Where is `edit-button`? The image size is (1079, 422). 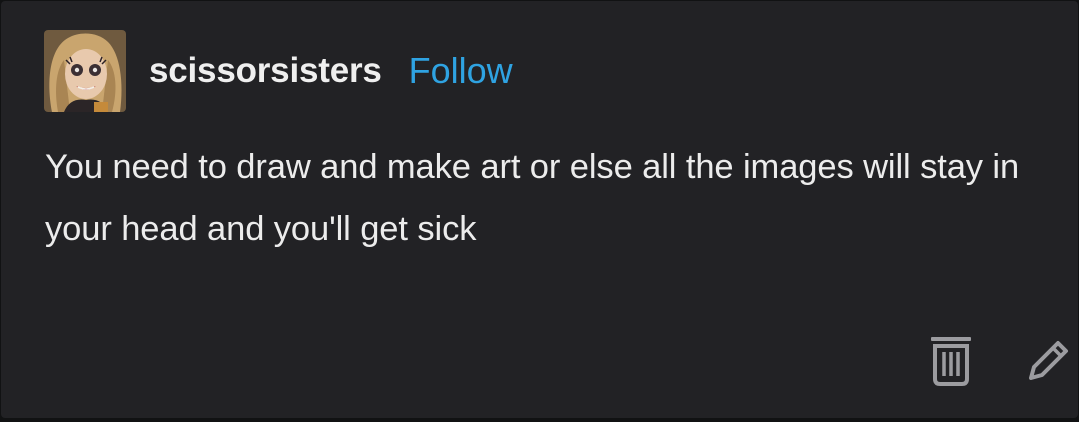
edit-button is located at coordinates (1048, 360).